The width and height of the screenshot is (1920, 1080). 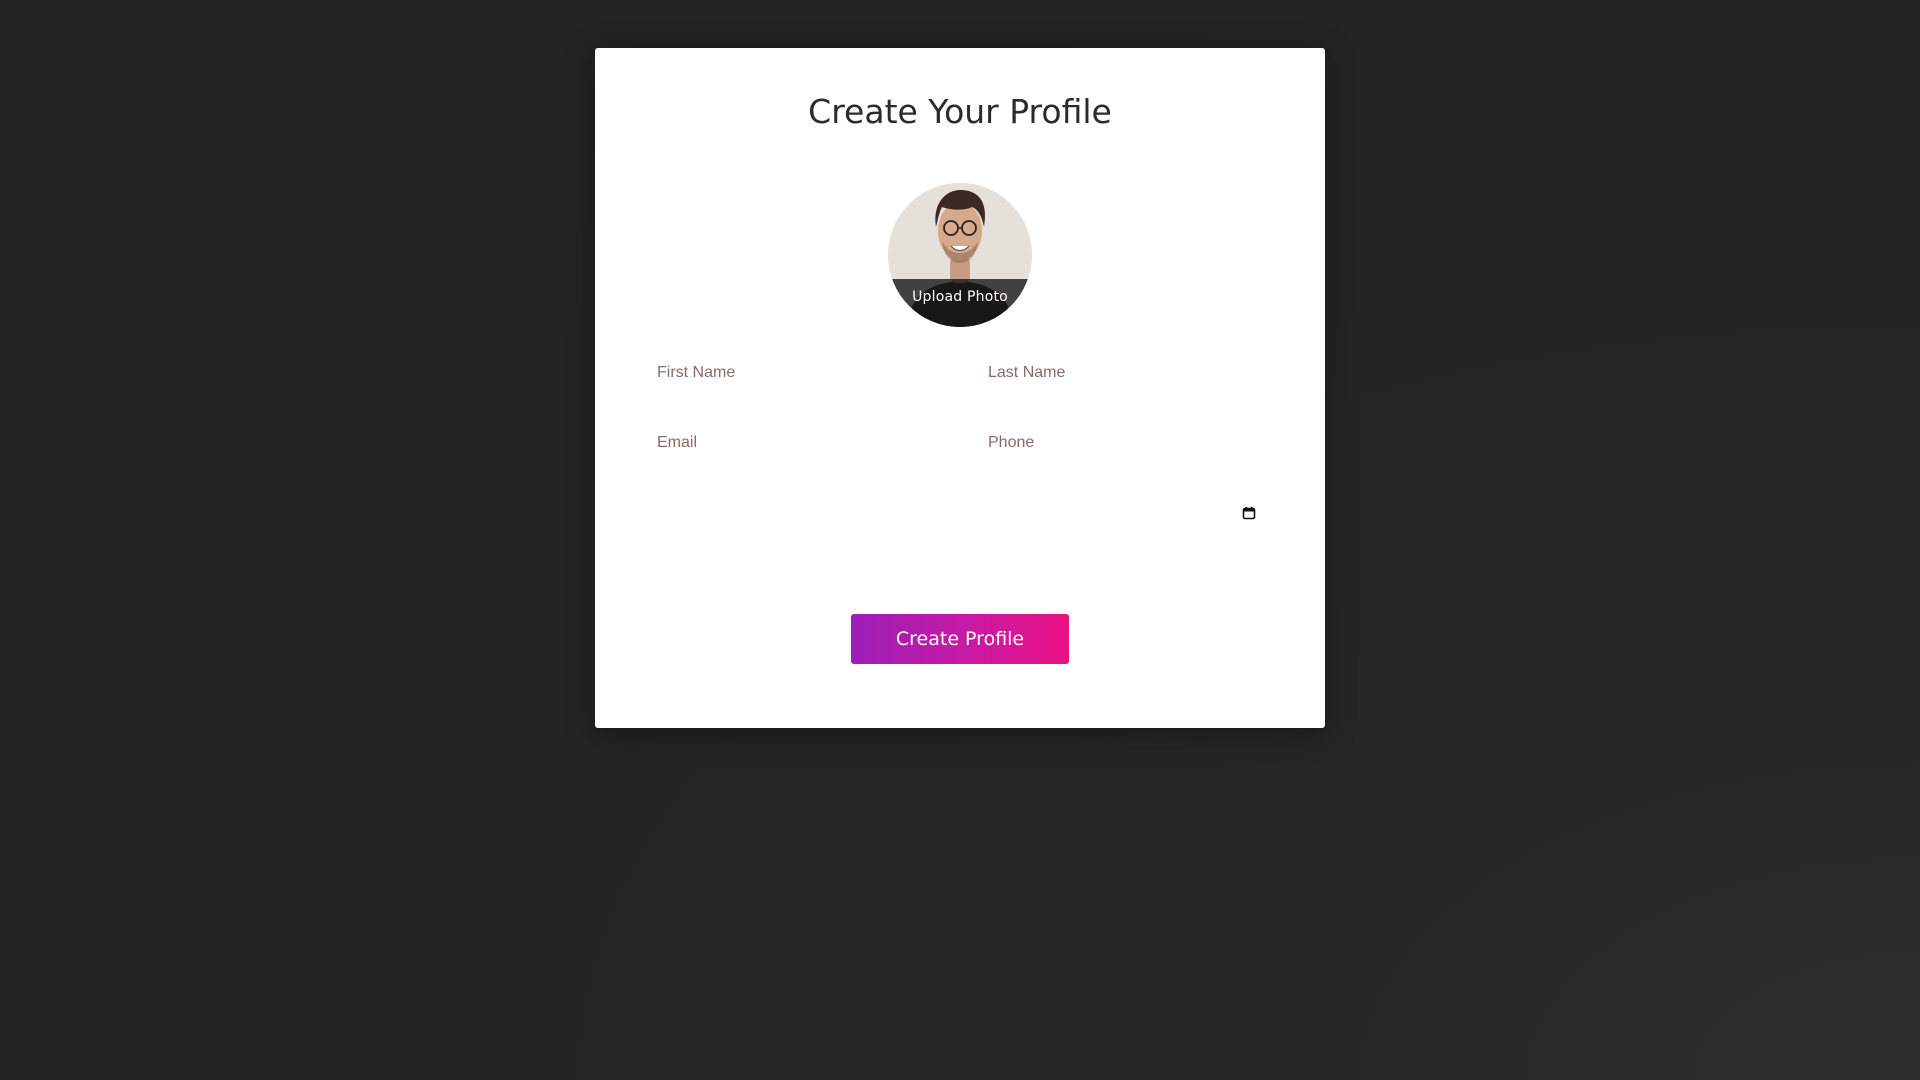 I want to click on calendar-icon, so click(x=1249, y=513).